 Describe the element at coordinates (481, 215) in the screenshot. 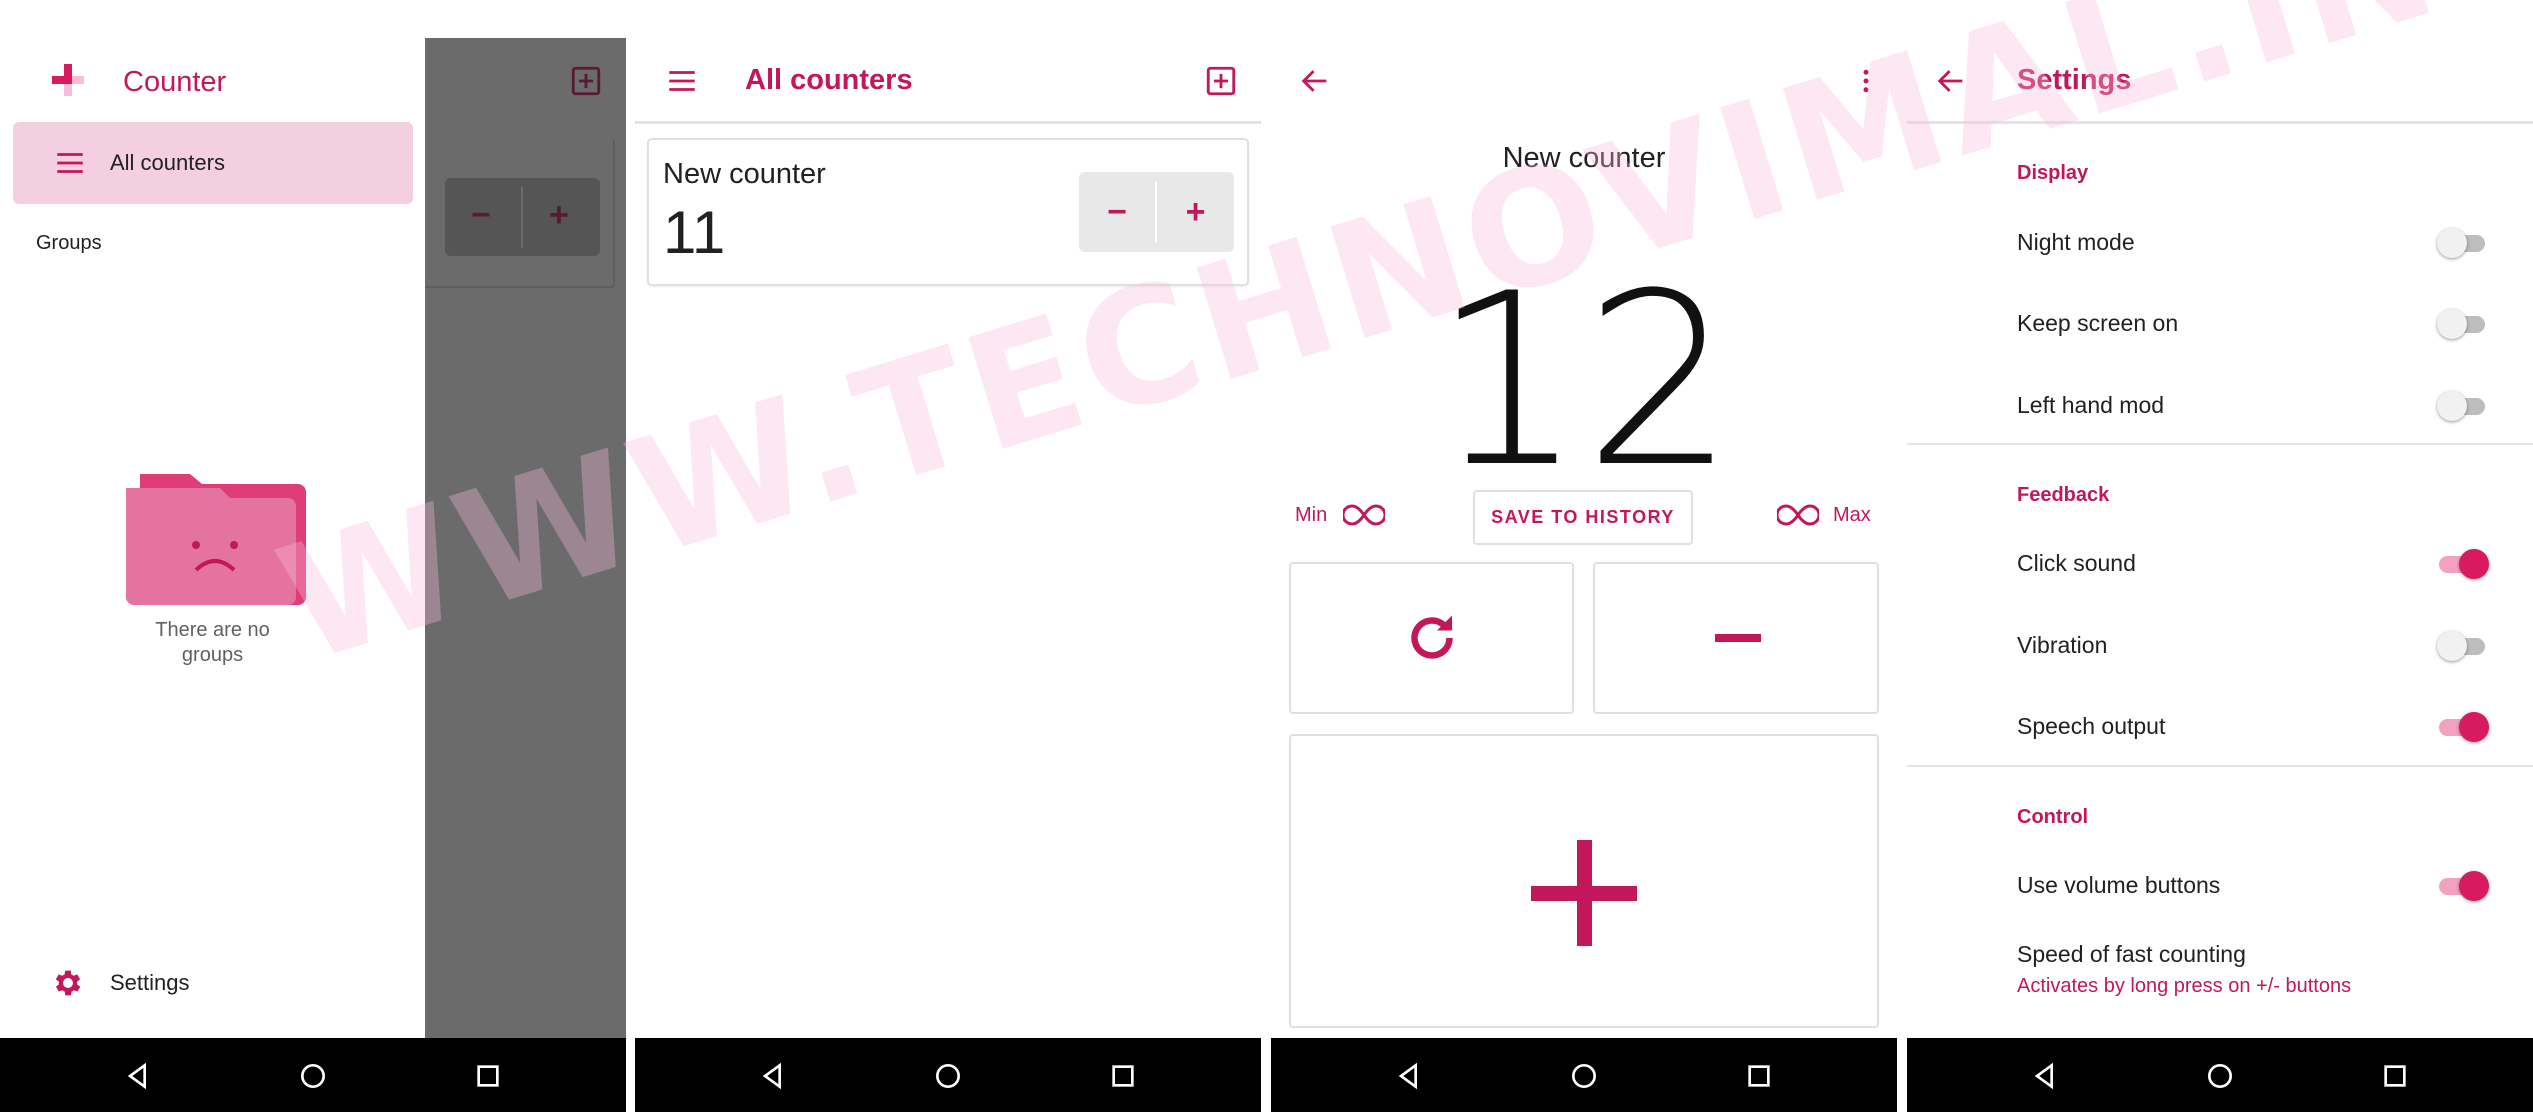

I see `behind-minus: −` at that location.